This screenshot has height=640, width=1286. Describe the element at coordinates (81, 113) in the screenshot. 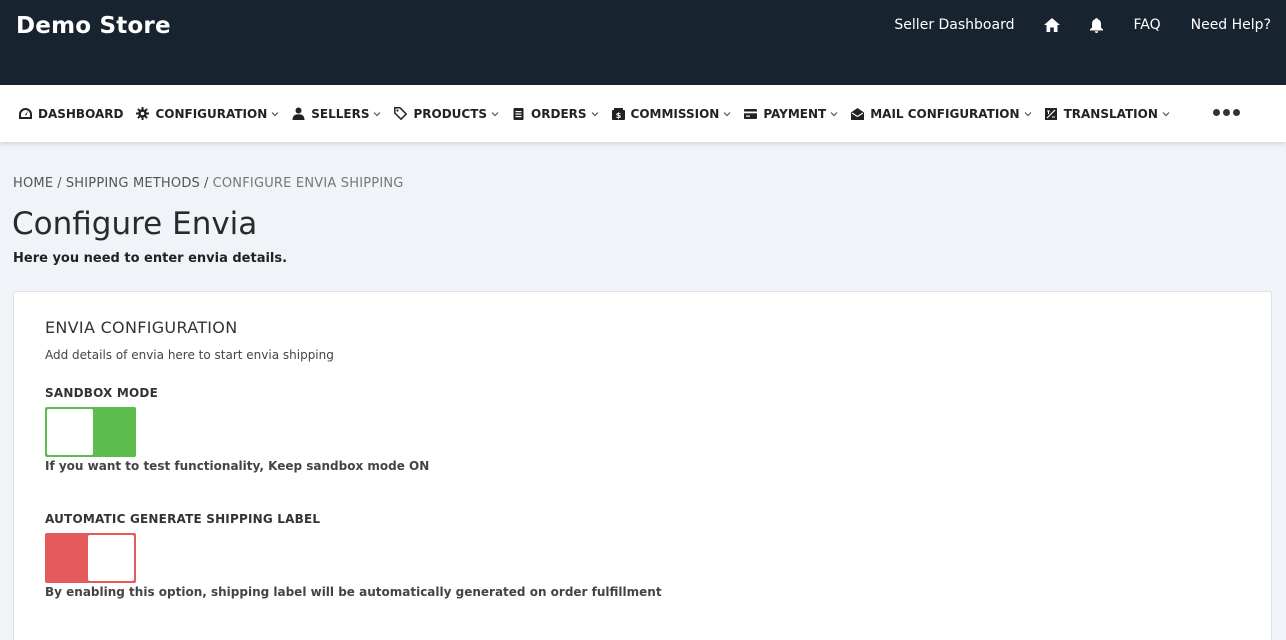

I see `nav-label-dashboard: DASHBOARD` at that location.